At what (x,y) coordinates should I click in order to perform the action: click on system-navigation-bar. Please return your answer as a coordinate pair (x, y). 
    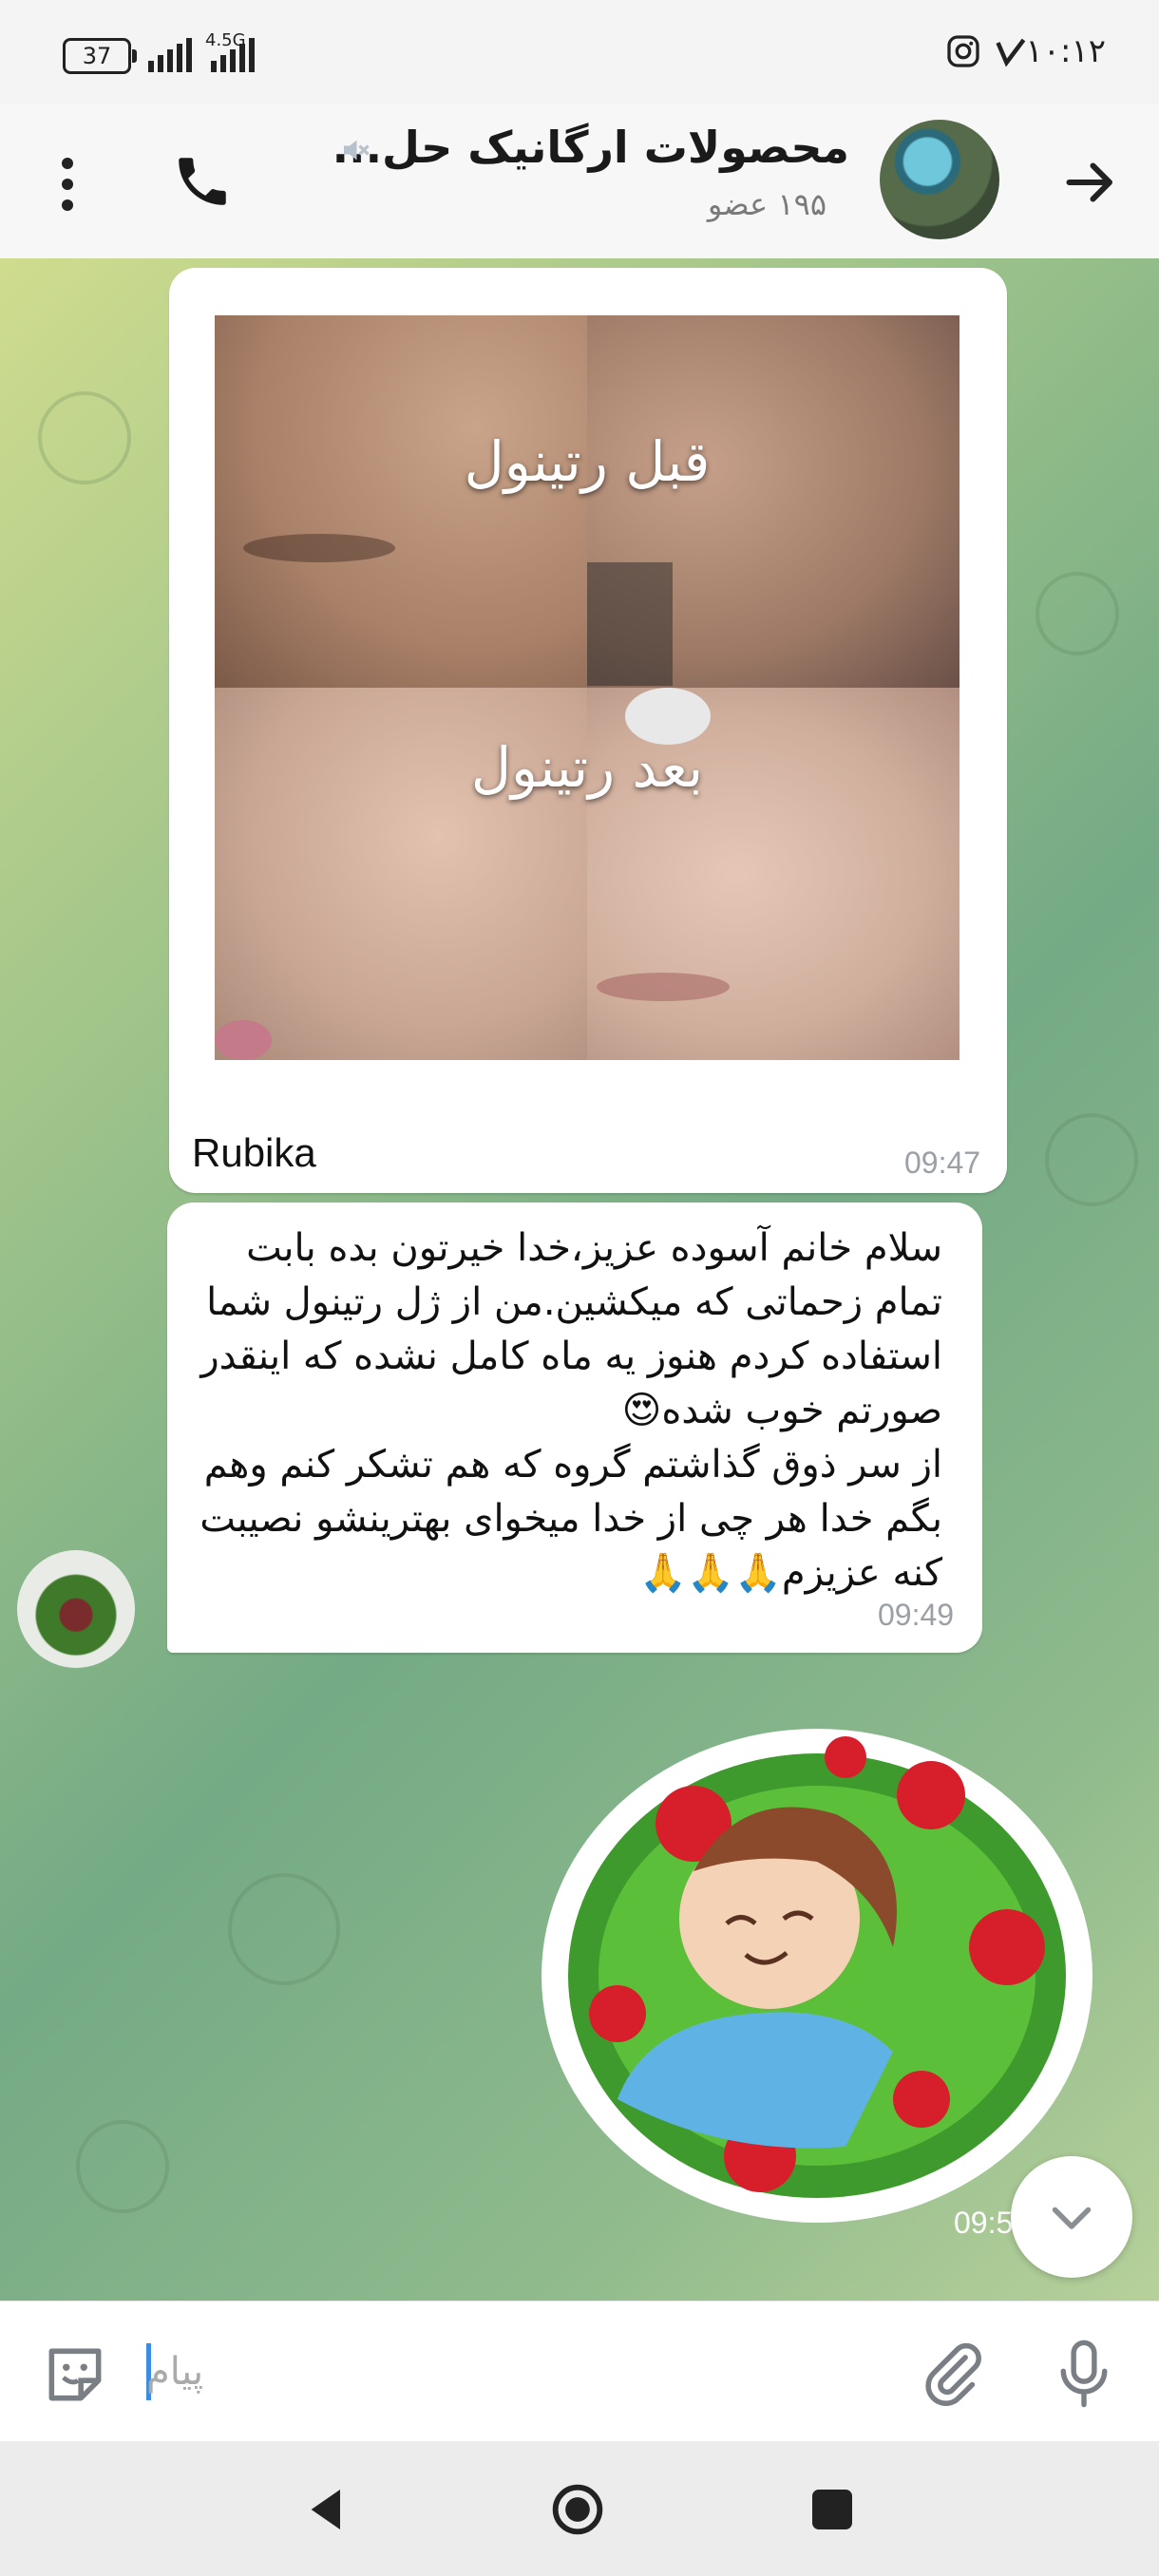
    Looking at the image, I should click on (579, 2508).